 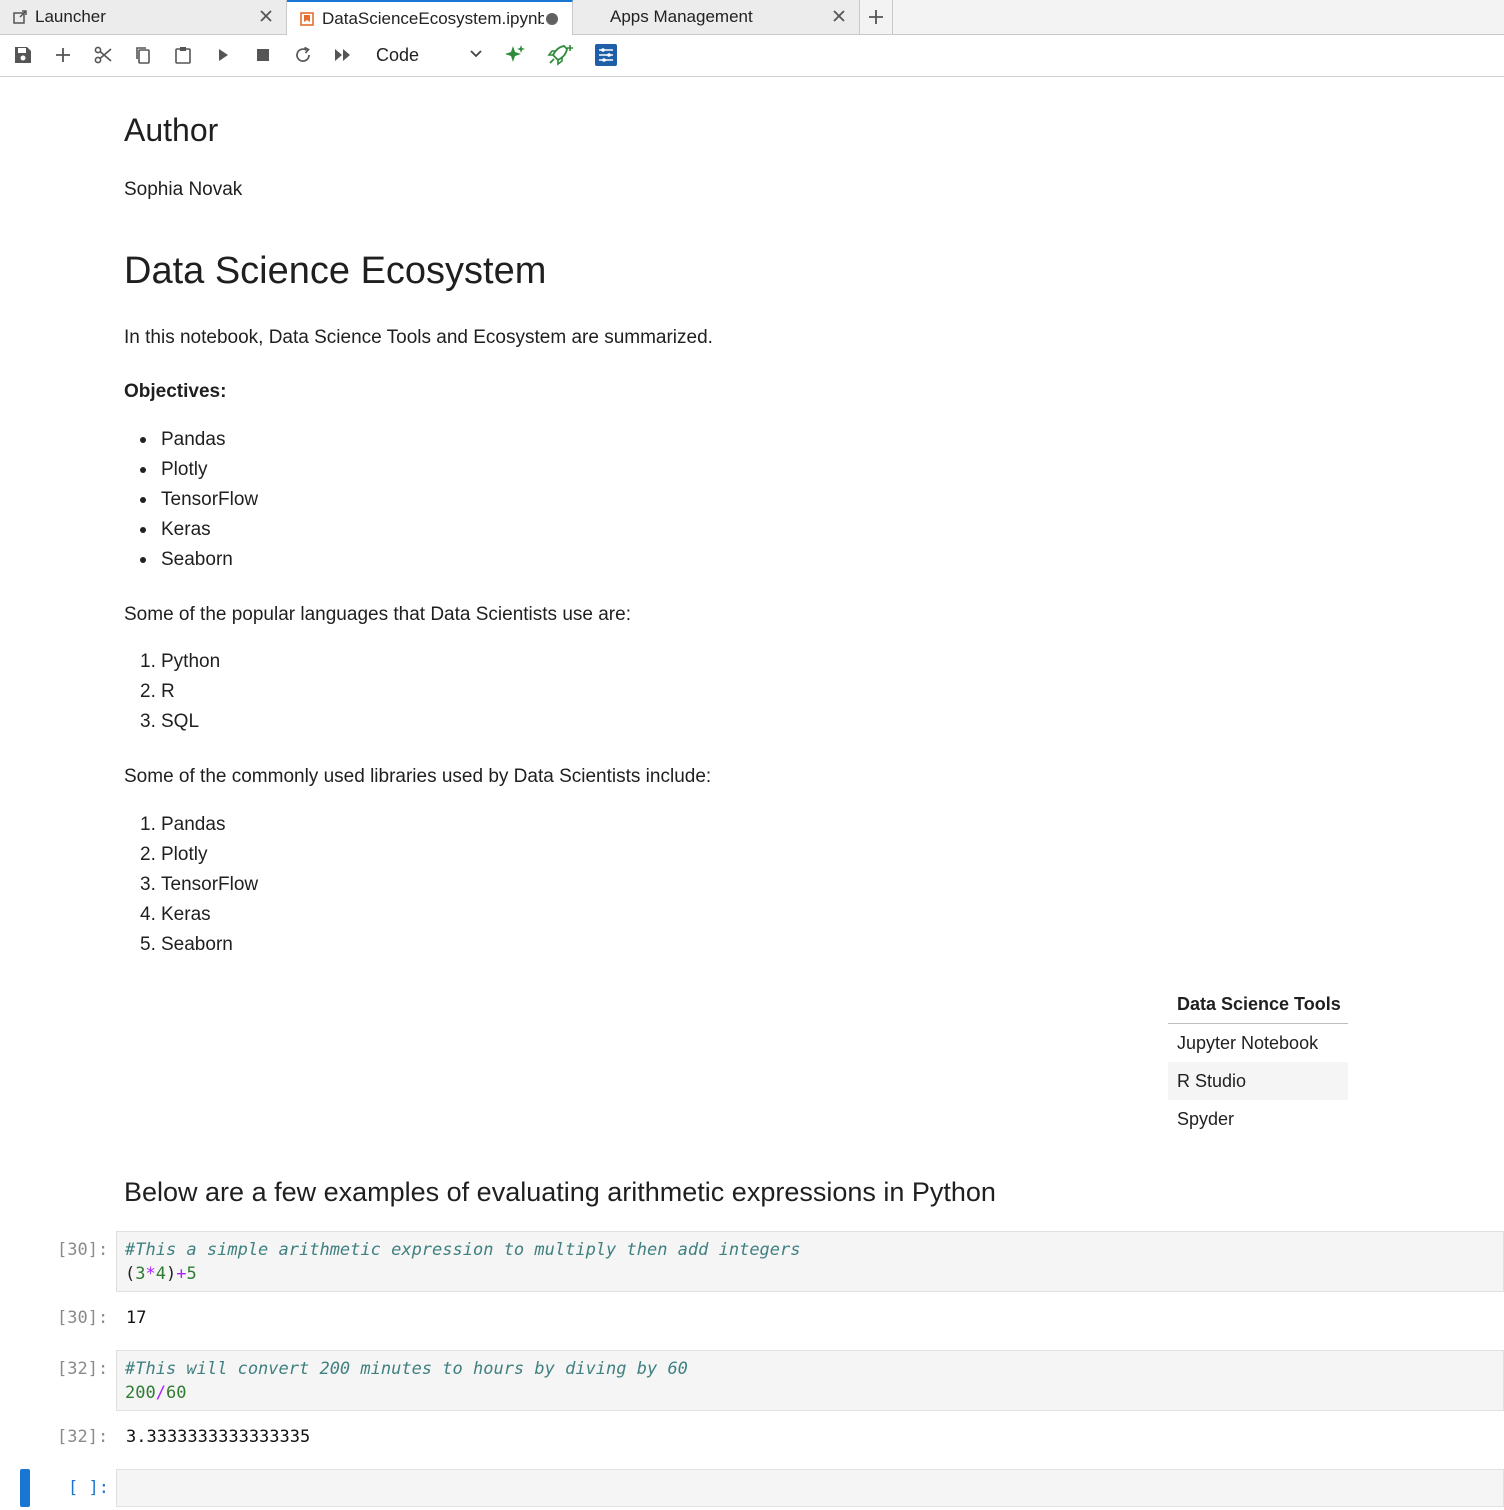 What do you see at coordinates (681, 16) in the screenshot?
I see `tab-label: Apps Management` at bounding box center [681, 16].